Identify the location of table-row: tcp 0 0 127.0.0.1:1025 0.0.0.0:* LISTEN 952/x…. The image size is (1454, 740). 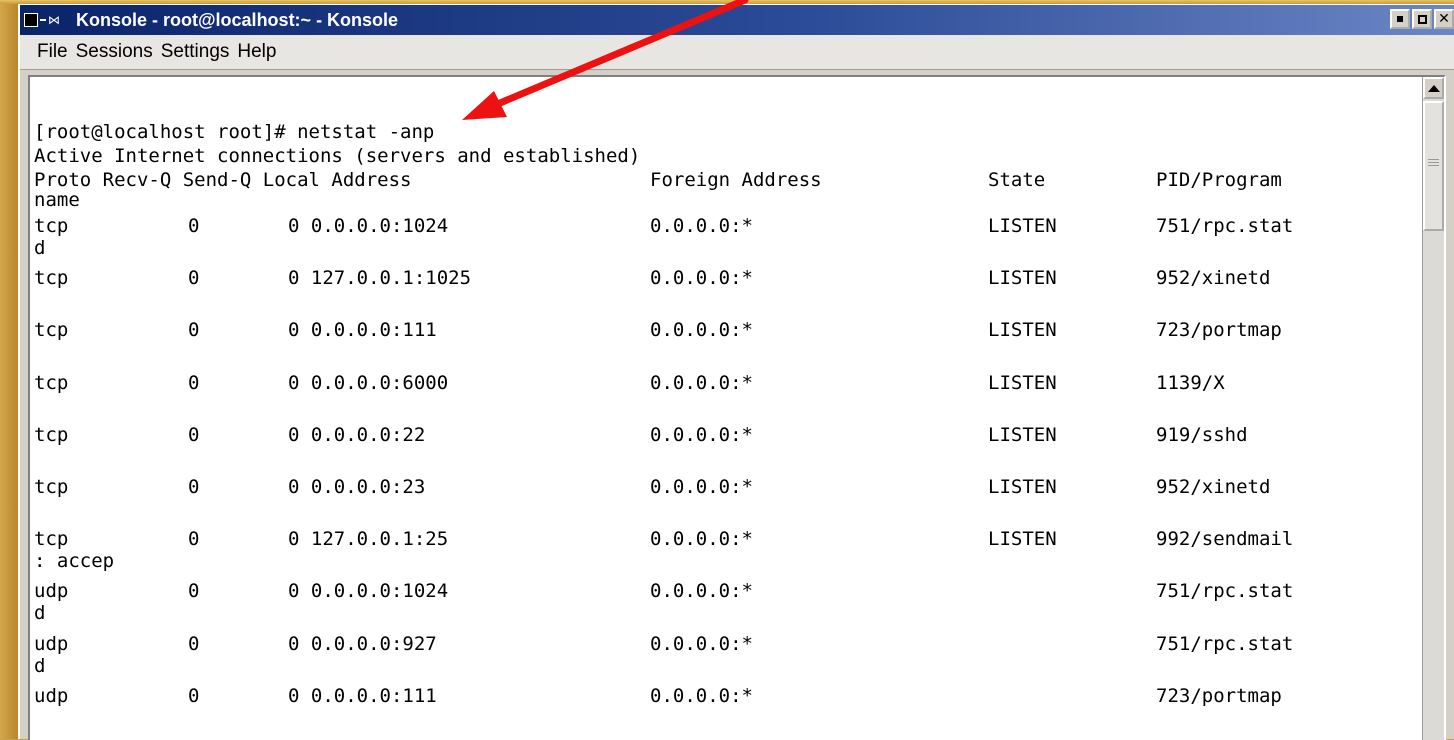
(724, 278).